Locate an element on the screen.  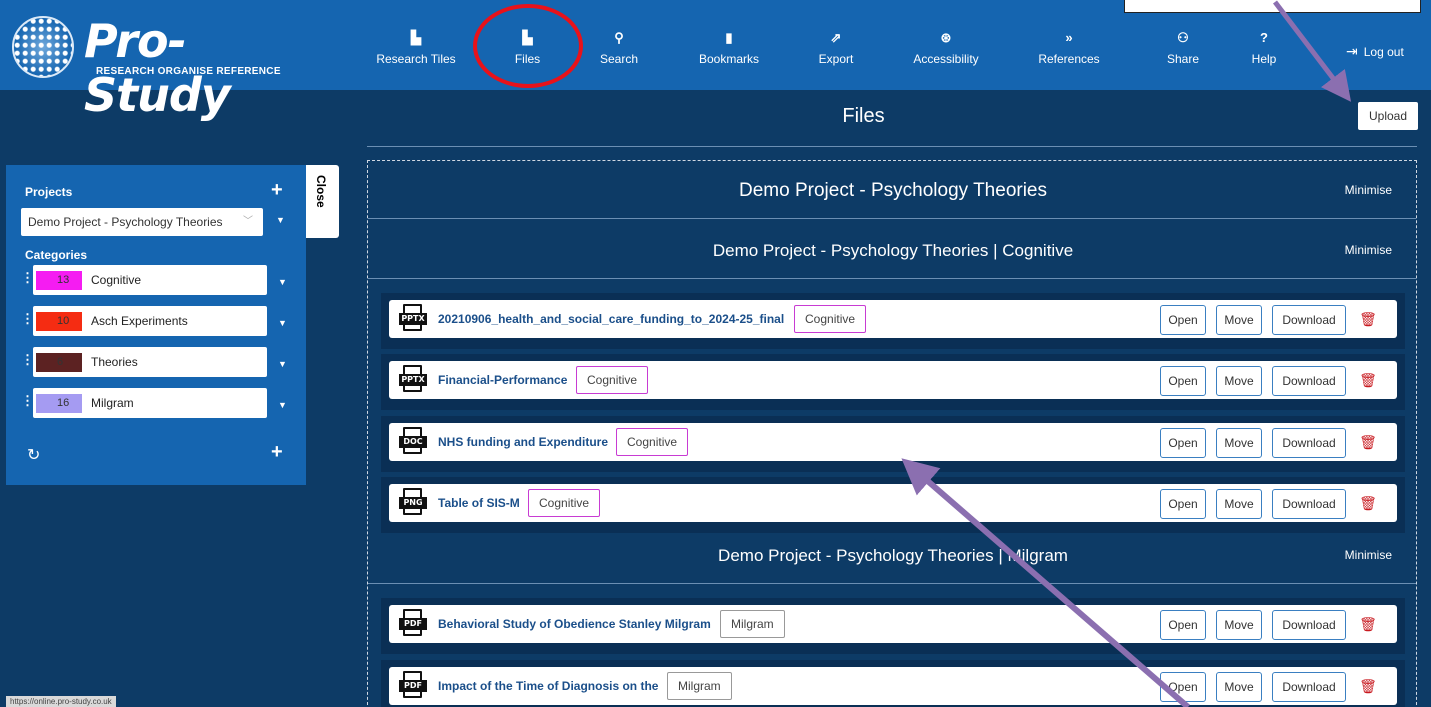
file-name-link: Financial-Performance is located at coordinates (502, 380).